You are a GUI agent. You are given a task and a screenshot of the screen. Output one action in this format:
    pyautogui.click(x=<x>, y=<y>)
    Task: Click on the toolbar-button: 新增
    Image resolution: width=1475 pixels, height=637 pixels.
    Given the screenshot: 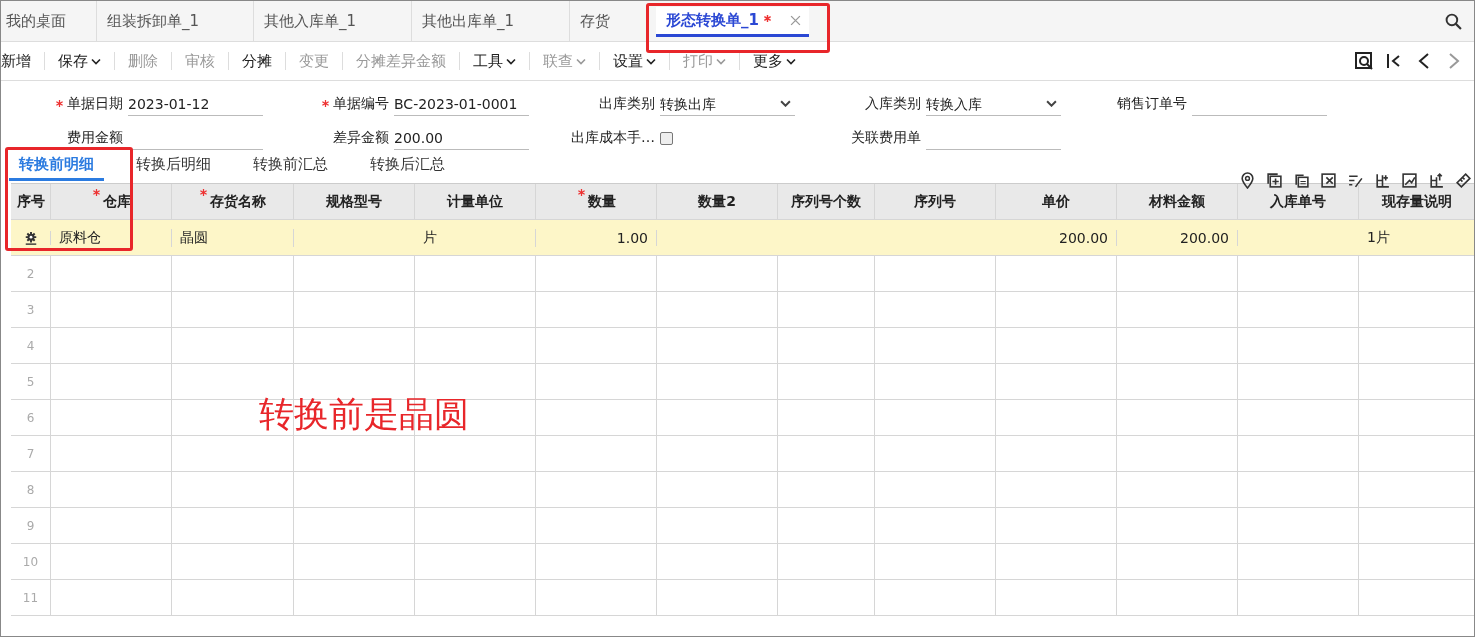 What is the action you would take?
    pyautogui.click(x=23, y=61)
    